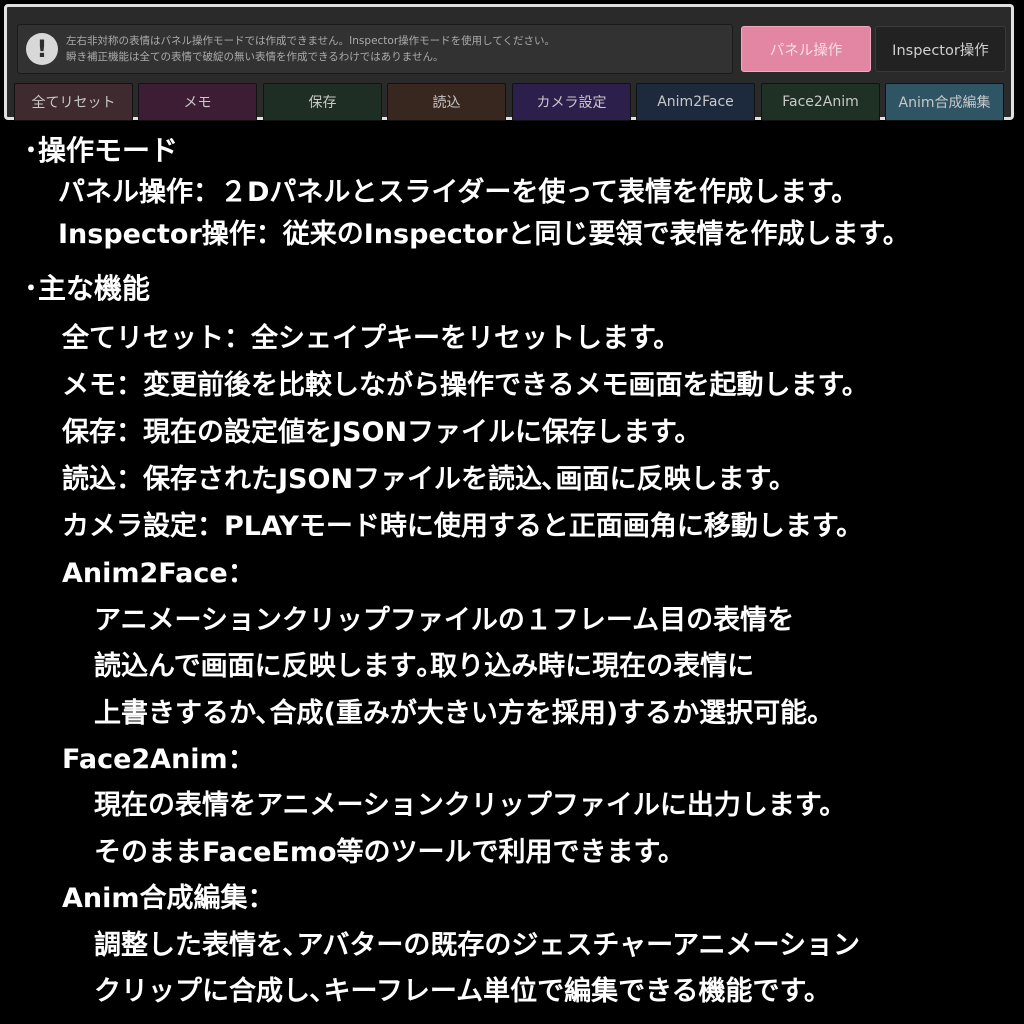  What do you see at coordinates (168, 898) in the screenshot?
I see `animedit-title: Anim合成編集：` at bounding box center [168, 898].